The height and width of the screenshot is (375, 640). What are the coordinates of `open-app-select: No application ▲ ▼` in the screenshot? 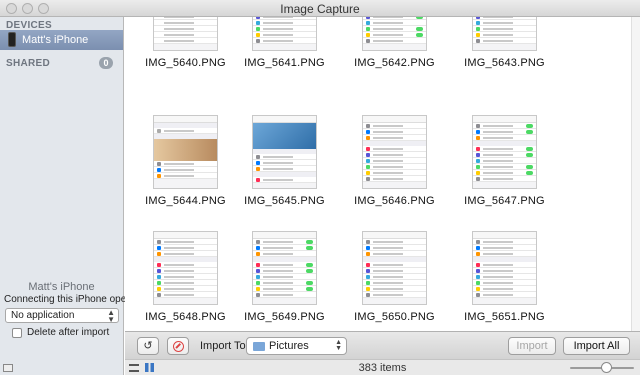 It's located at (62, 316).